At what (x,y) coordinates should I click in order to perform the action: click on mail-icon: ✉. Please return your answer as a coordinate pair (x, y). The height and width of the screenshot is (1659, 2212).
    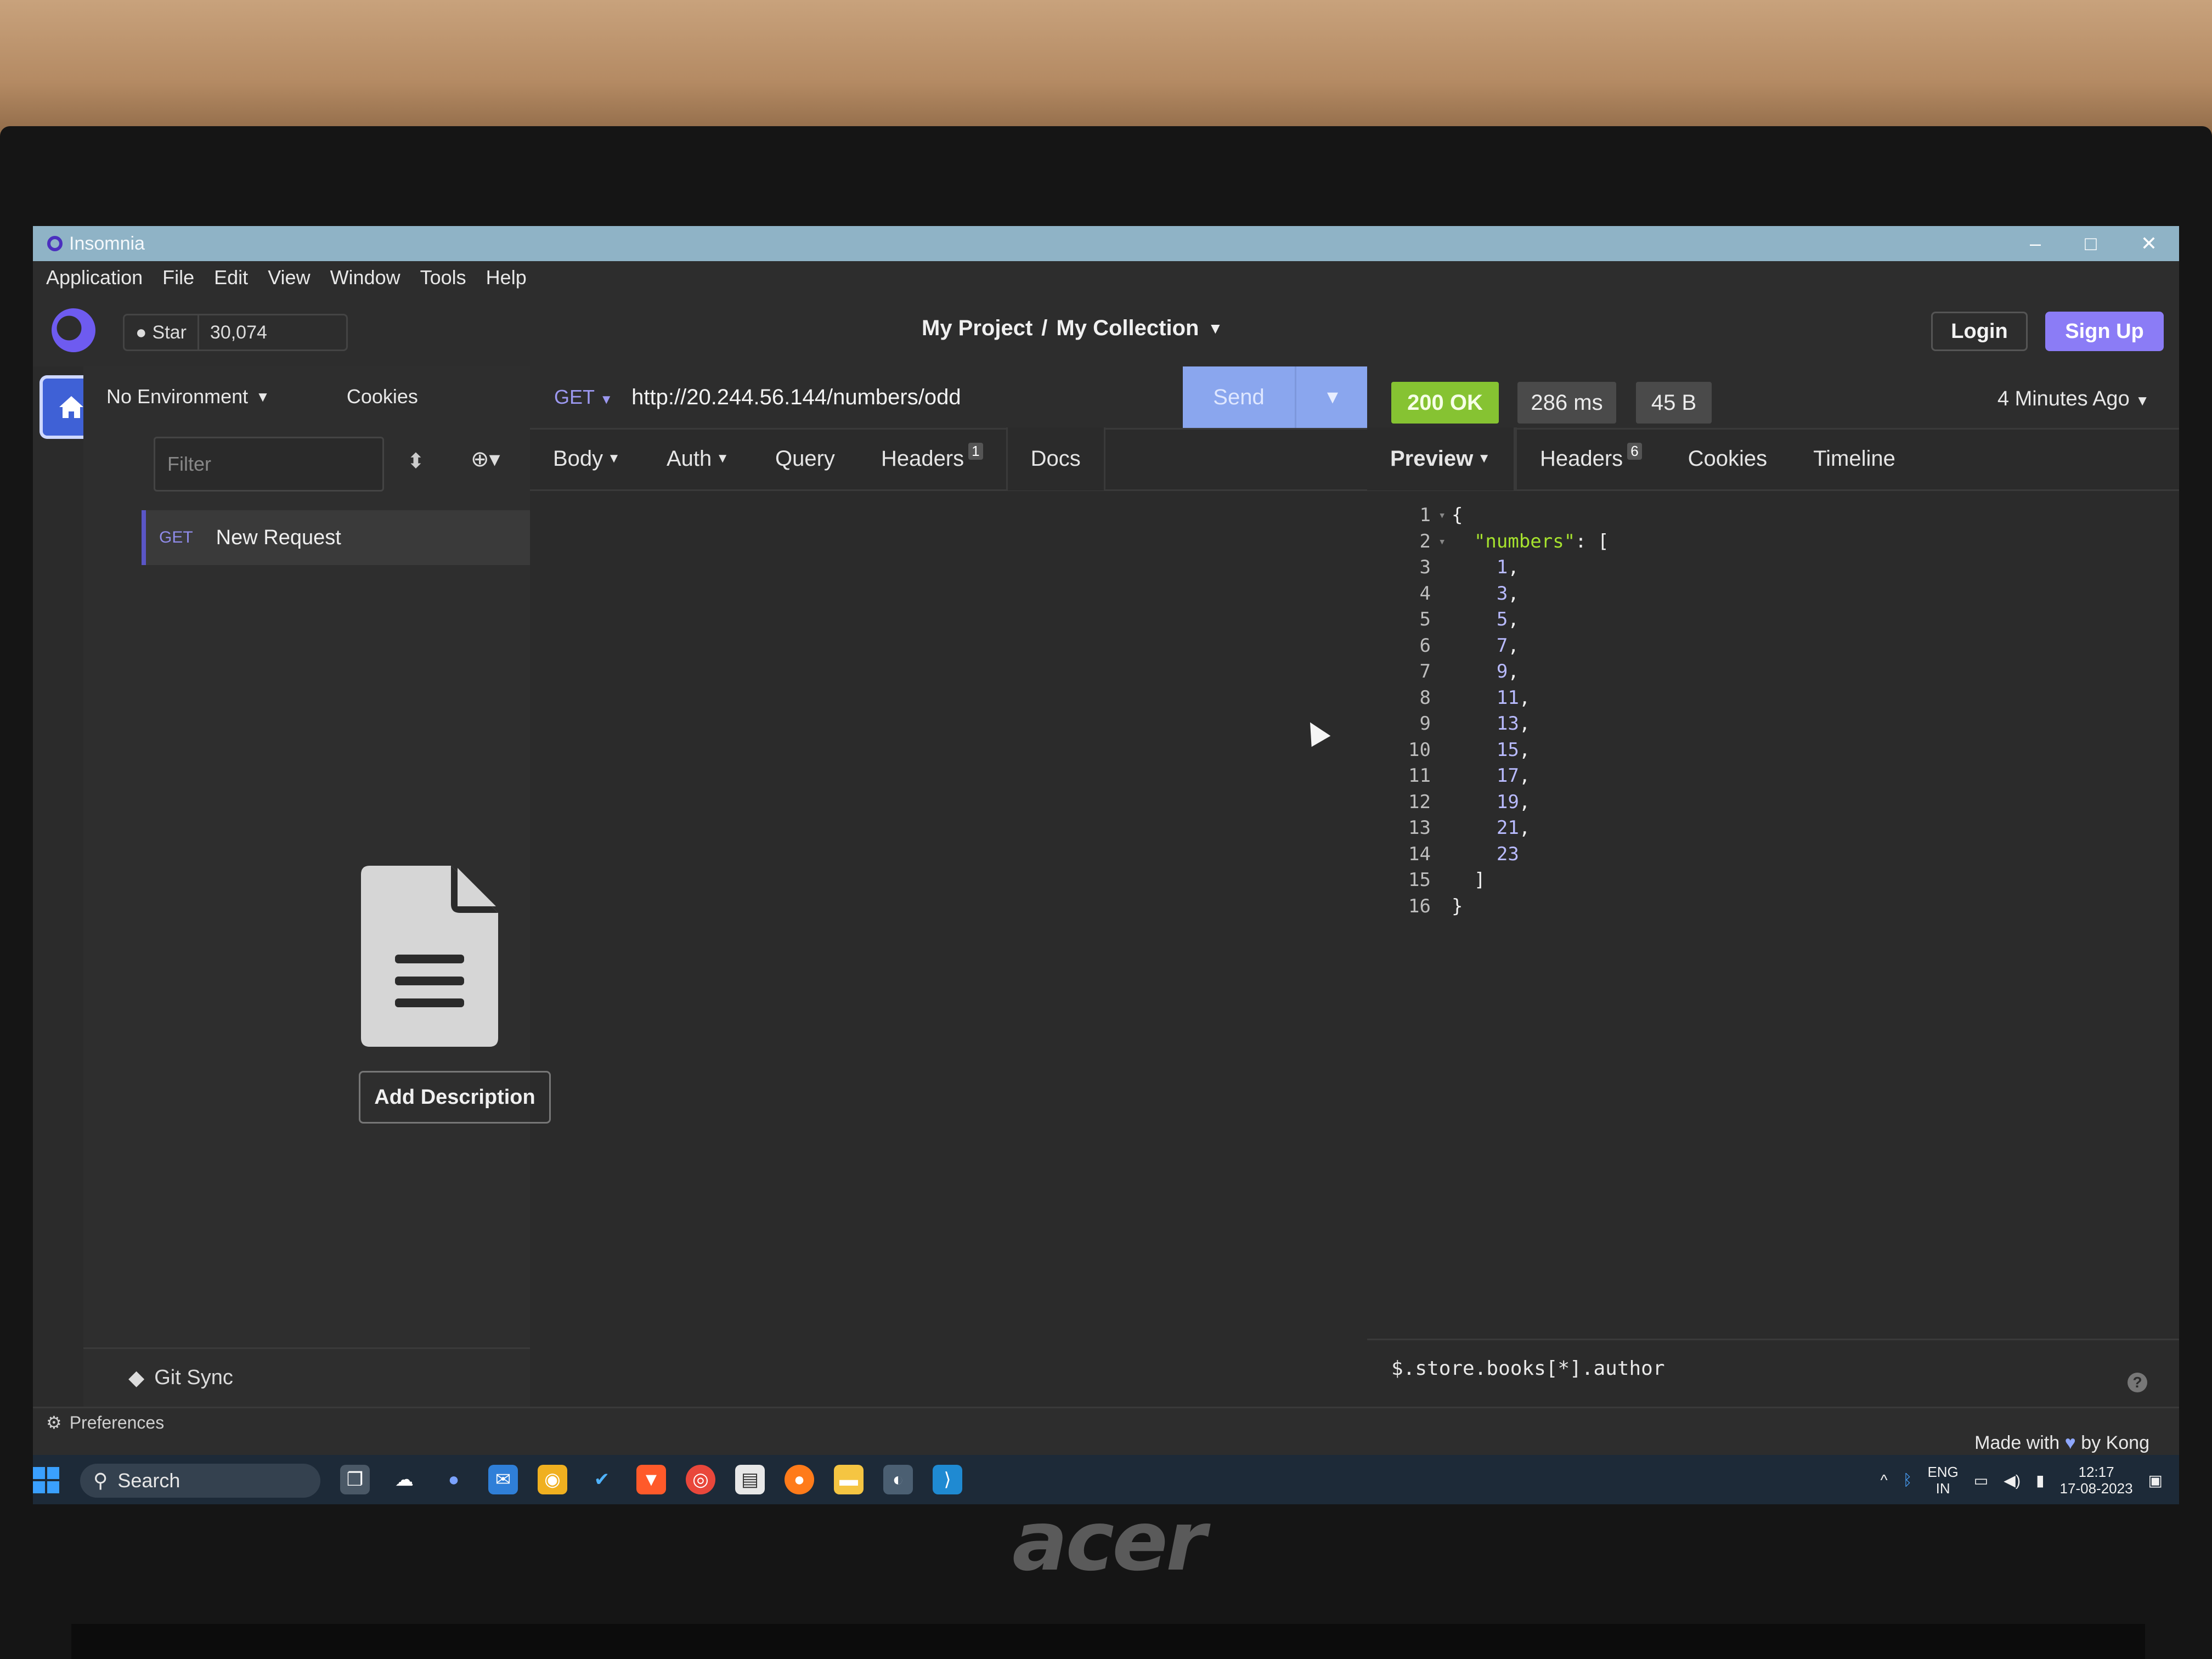
    Looking at the image, I should click on (503, 1479).